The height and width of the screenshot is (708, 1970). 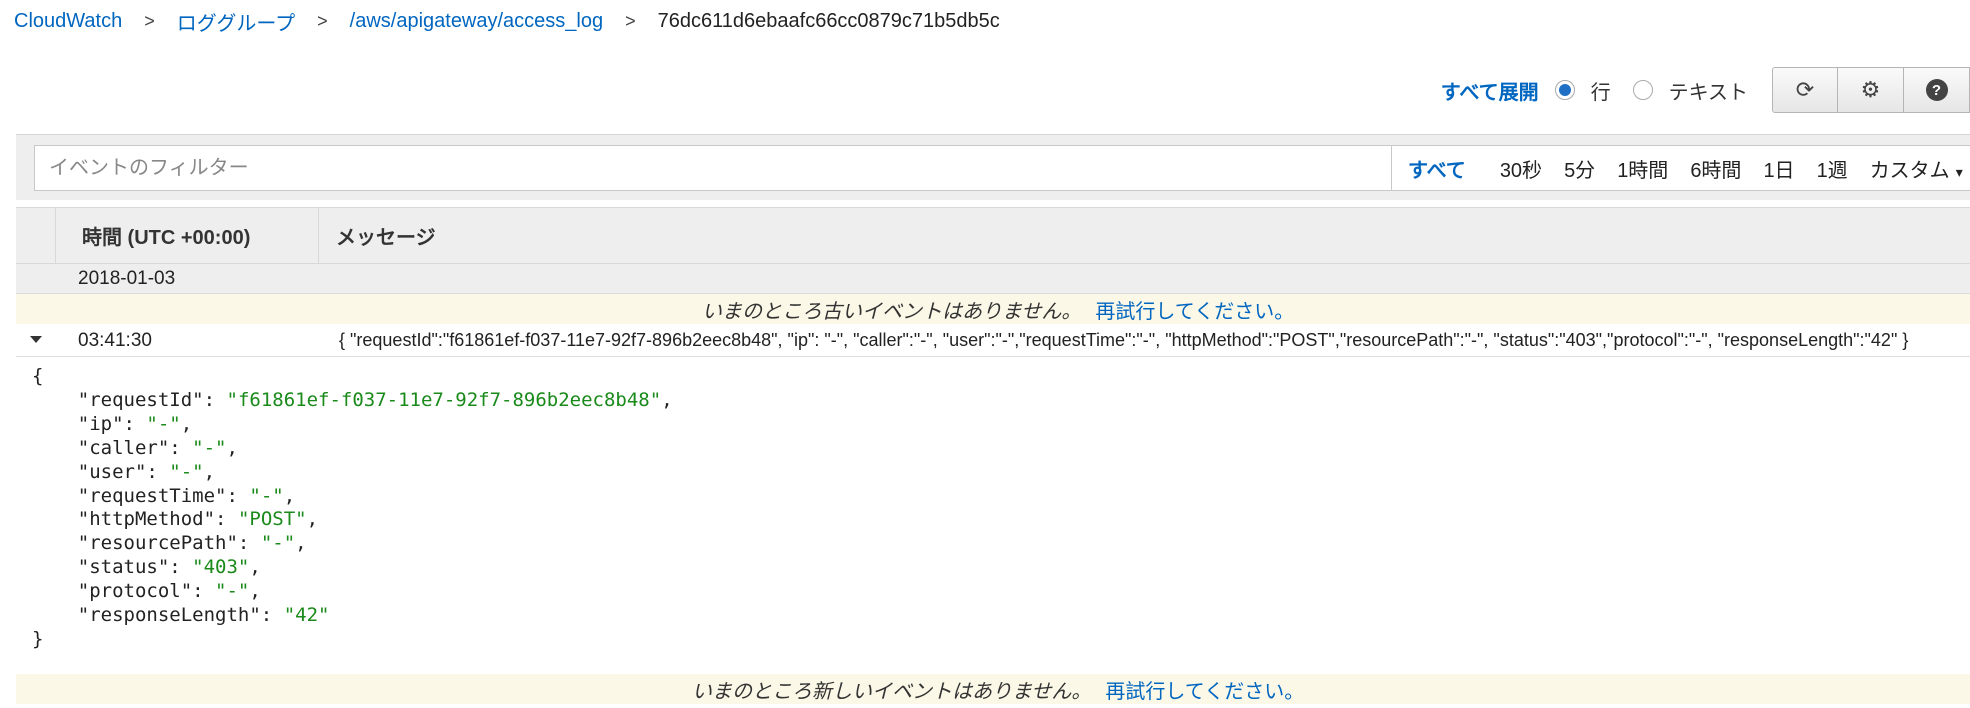 What do you see at coordinates (306, 615) in the screenshot?
I see `json-value: "42"` at bounding box center [306, 615].